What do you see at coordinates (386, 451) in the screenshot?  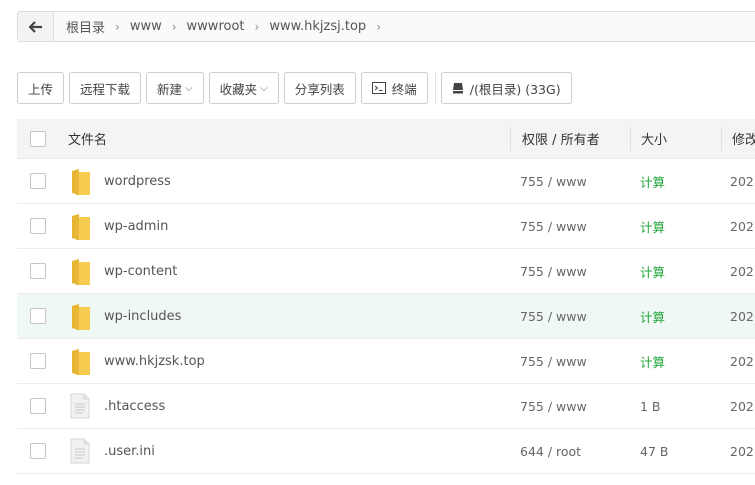 I see `table-row: .user.ini 644 / root 47 B 2021` at bounding box center [386, 451].